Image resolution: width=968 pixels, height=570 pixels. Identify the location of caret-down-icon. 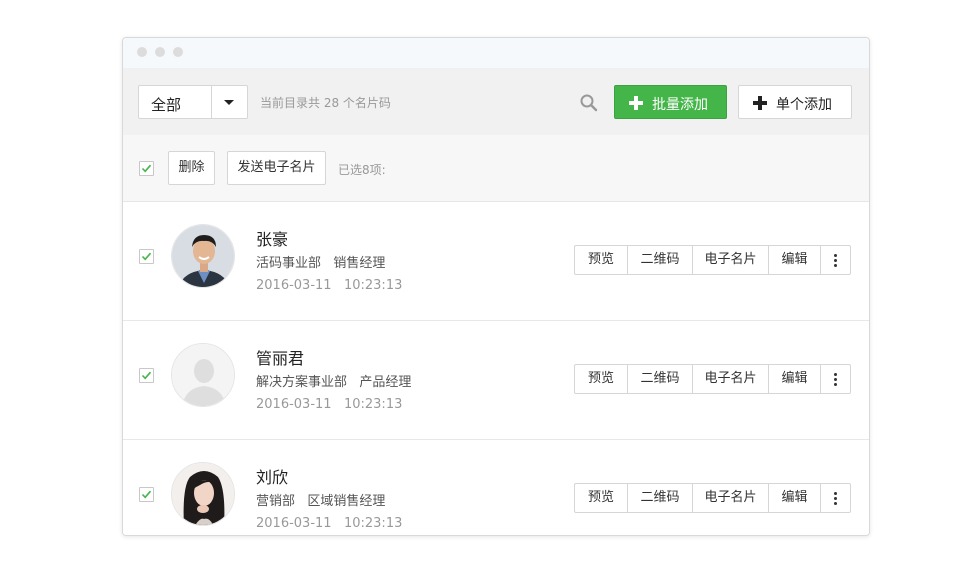
(229, 102).